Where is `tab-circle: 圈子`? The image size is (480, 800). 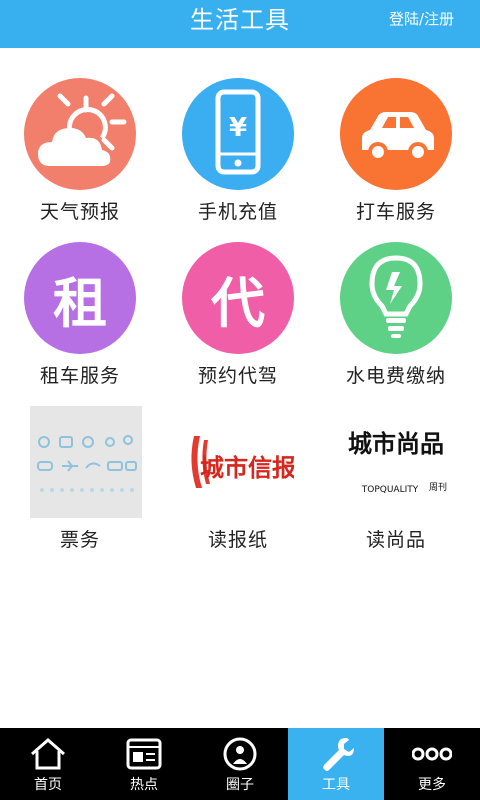
tab-circle: 圈子 is located at coordinates (240, 764).